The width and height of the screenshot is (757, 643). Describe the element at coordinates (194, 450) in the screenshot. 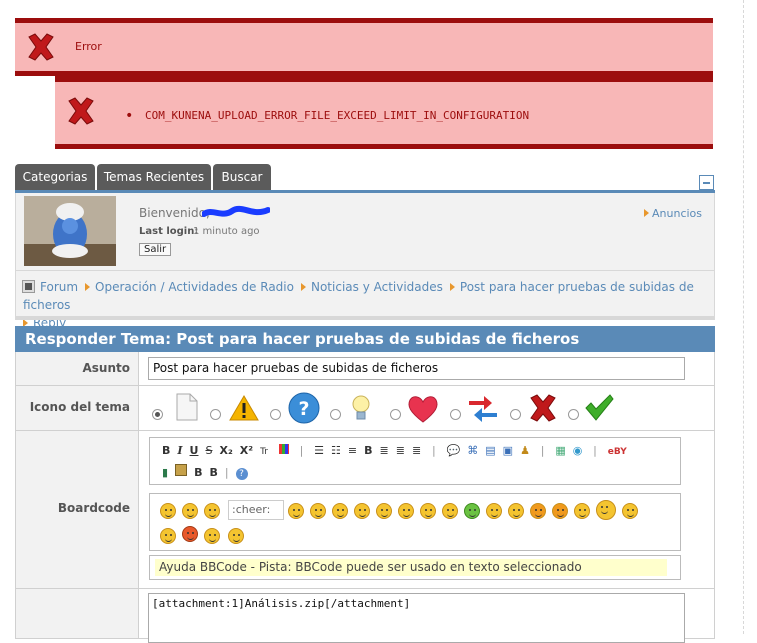

I see `underline-button: U` at that location.